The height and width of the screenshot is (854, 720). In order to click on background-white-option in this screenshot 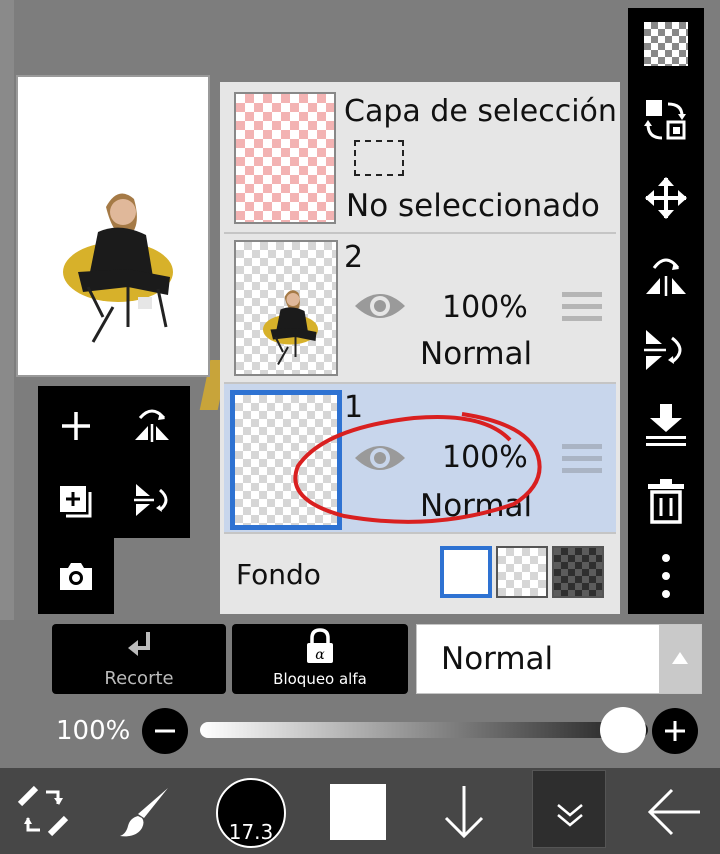, I will do `click(466, 572)`.